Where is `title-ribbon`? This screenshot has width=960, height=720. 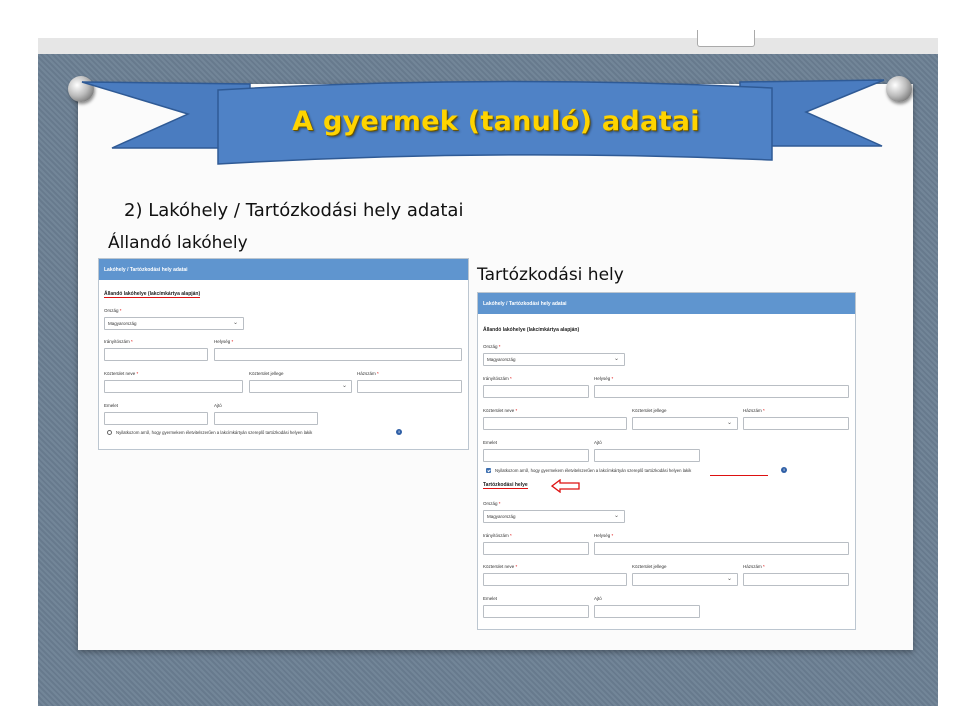 title-ribbon is located at coordinates (483, 122).